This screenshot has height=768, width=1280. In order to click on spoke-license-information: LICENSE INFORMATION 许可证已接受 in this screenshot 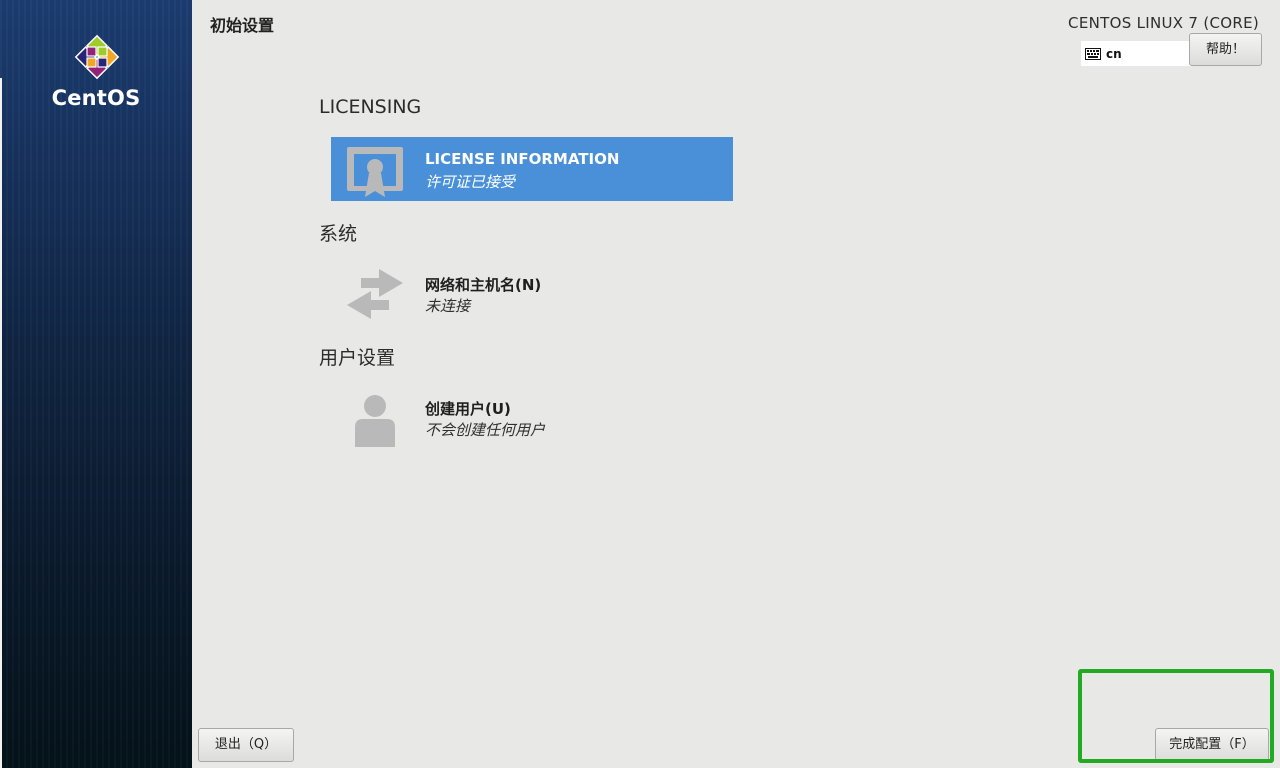, I will do `click(532, 169)`.